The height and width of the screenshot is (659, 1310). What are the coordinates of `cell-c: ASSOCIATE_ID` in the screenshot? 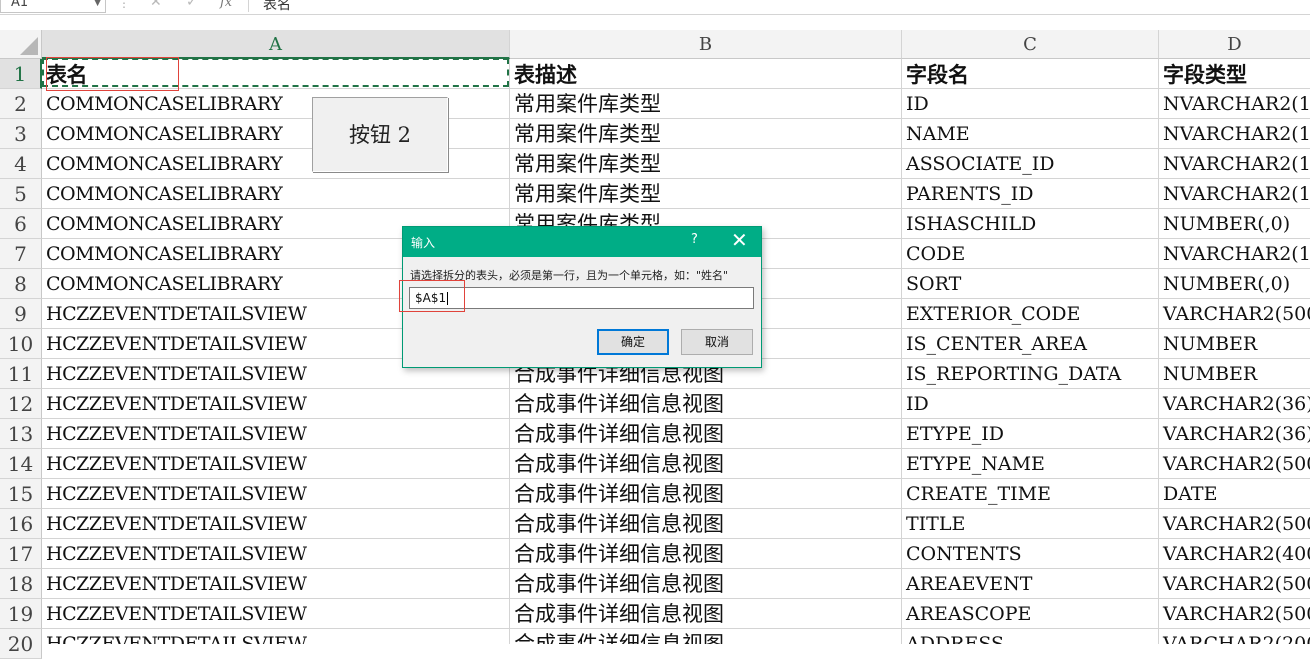 It's located at (1030, 164).